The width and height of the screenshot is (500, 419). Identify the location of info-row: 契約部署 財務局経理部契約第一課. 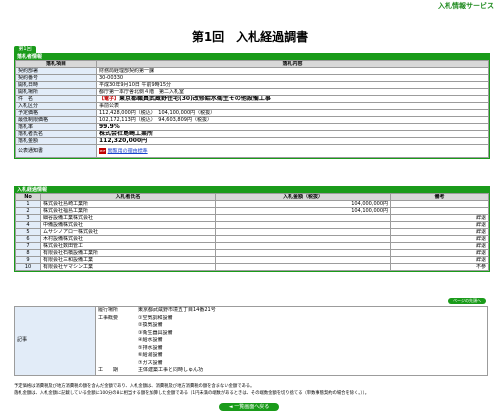
(252, 71).